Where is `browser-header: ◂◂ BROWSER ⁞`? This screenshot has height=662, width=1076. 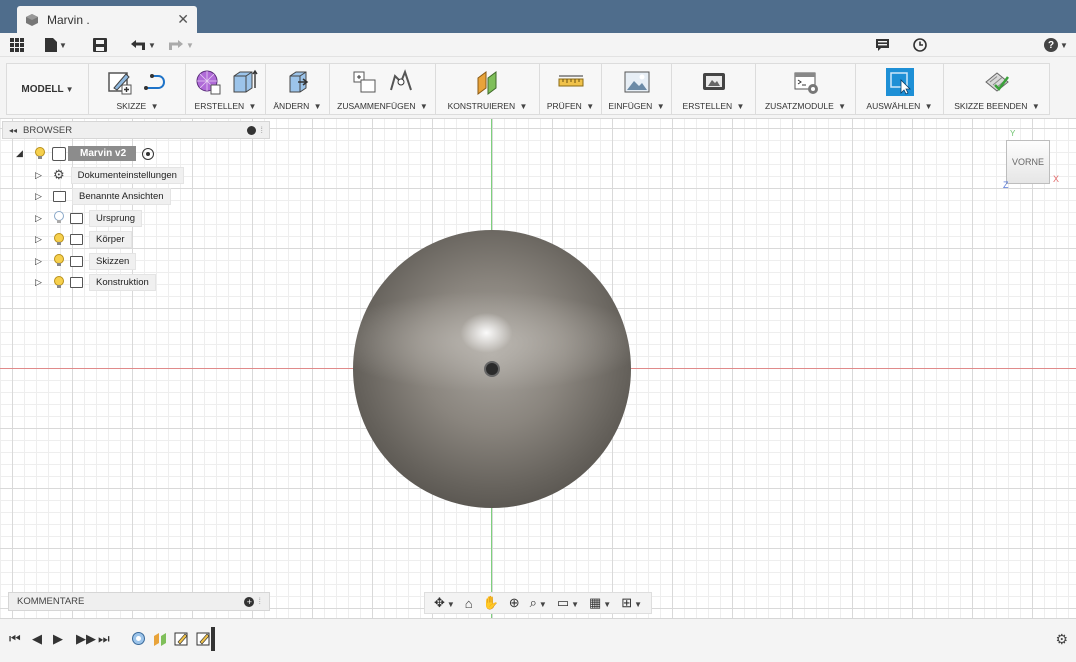 browser-header: ◂◂ BROWSER ⁞ is located at coordinates (136, 130).